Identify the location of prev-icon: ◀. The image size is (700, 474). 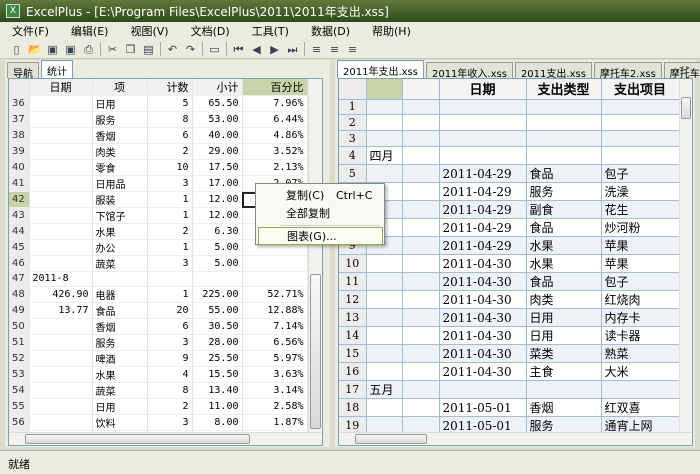
(256, 49).